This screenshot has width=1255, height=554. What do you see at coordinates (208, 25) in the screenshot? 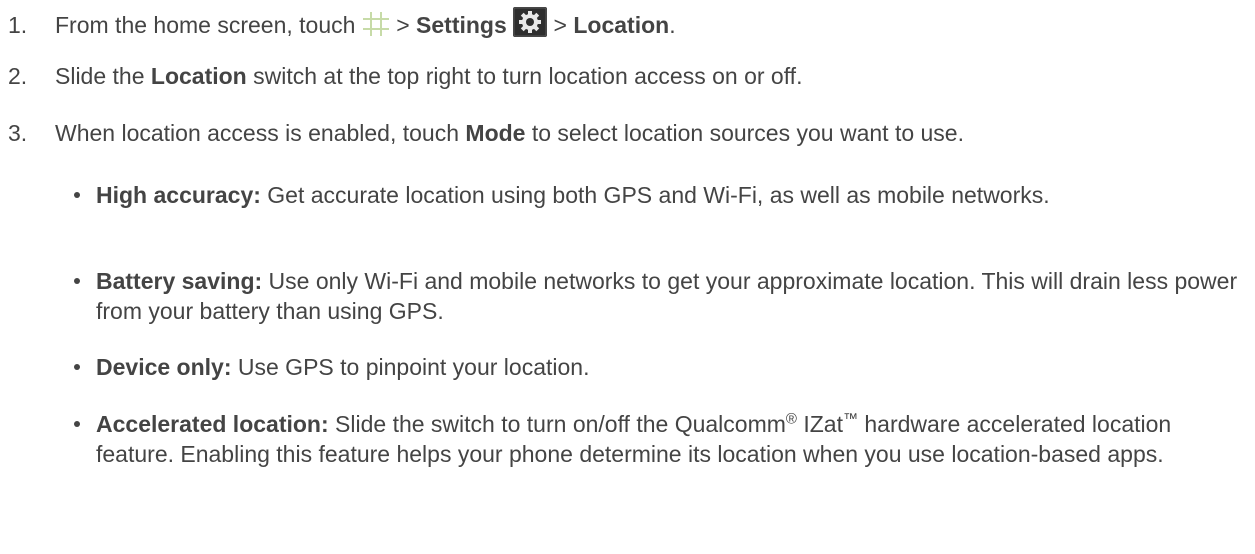
I see `step-text: From the home screen, touch` at bounding box center [208, 25].